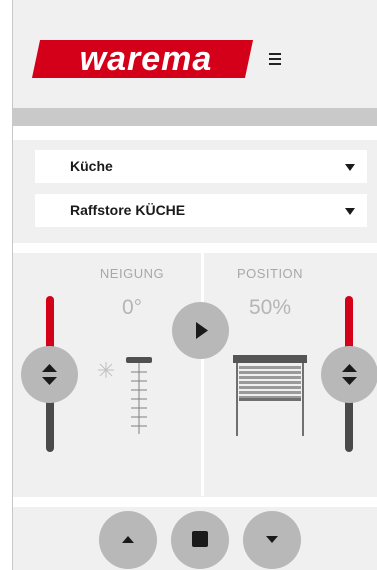 The height and width of the screenshot is (570, 377). I want to click on move-down-button, so click(272, 540).